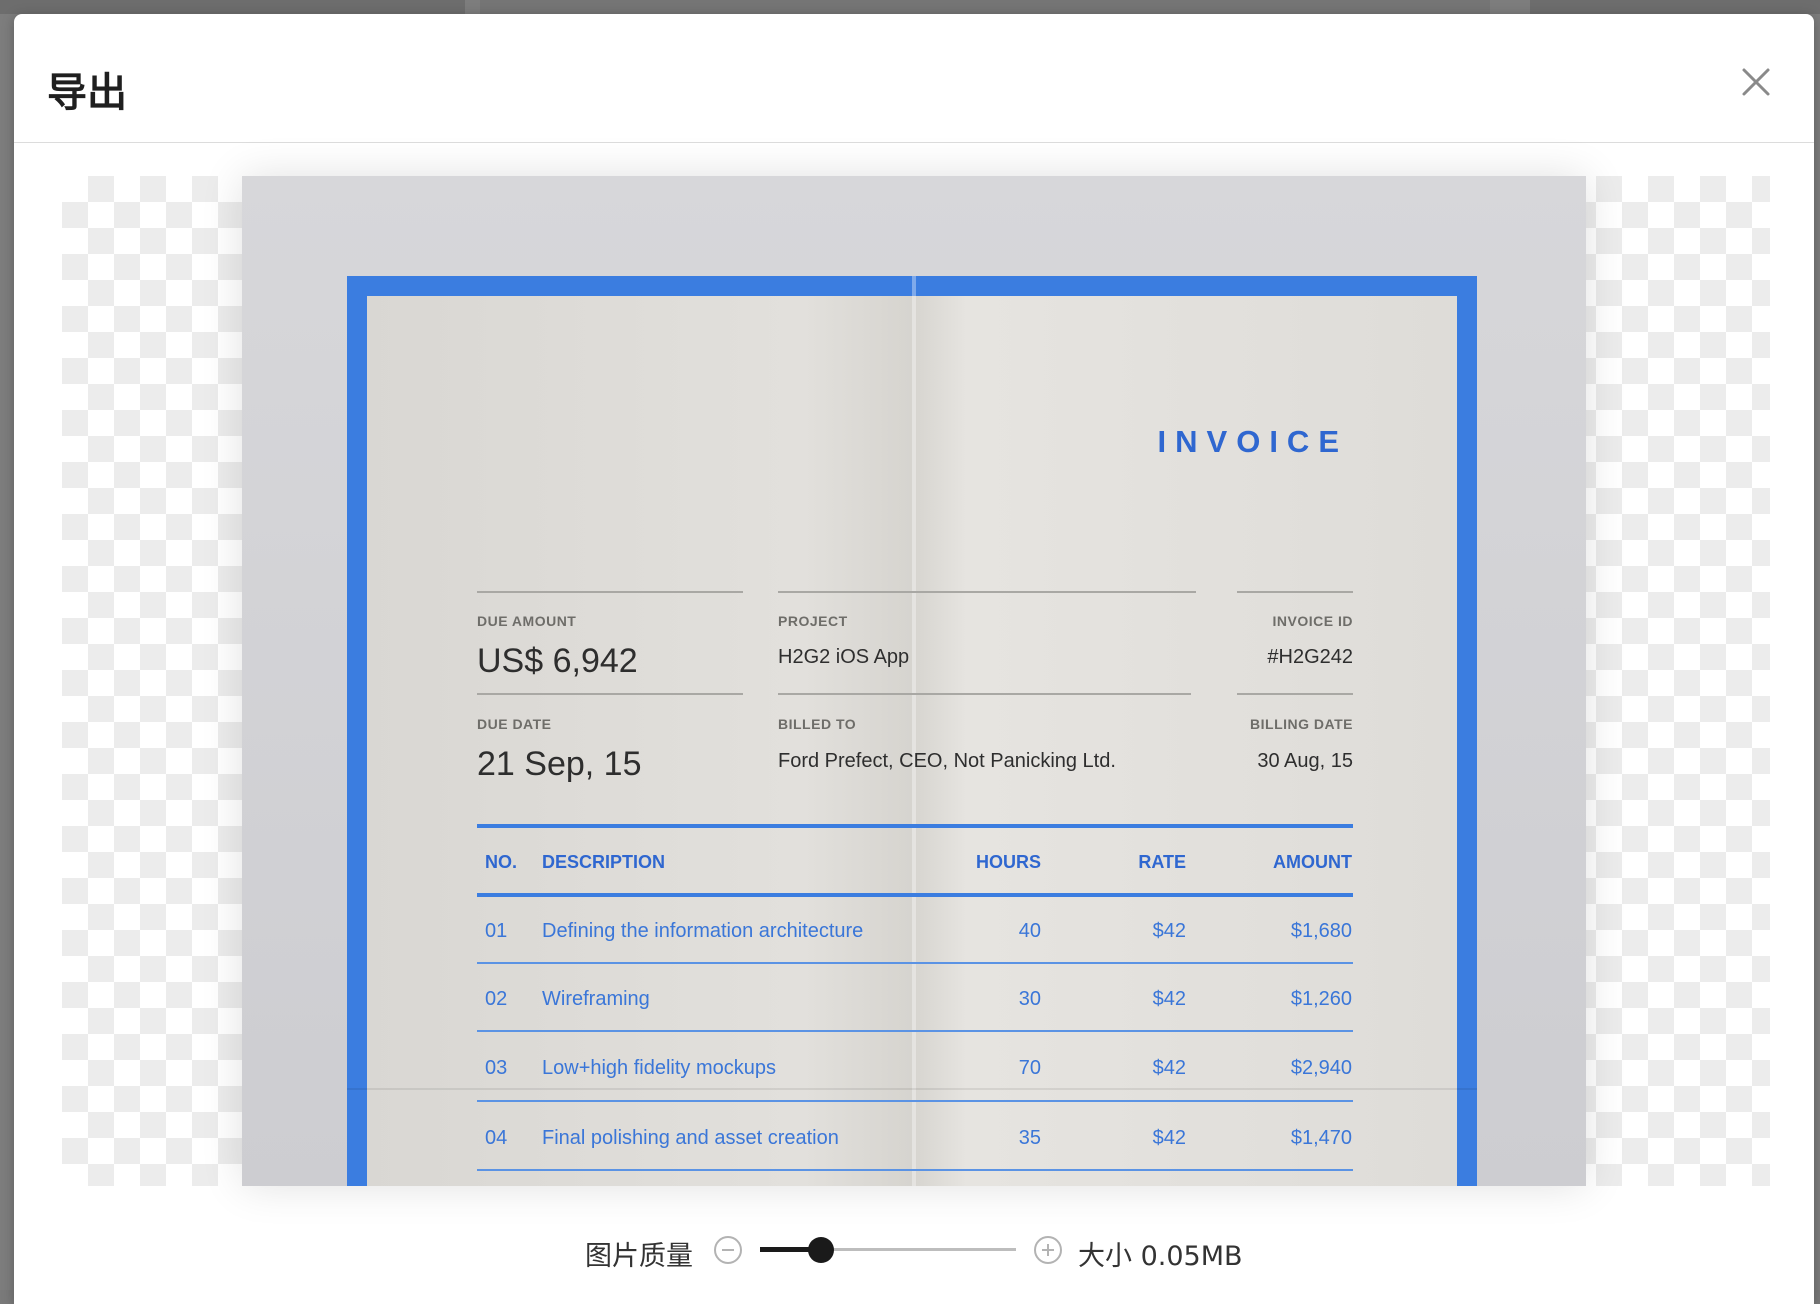 The image size is (1820, 1304). I want to click on close-button, so click(1756, 82).